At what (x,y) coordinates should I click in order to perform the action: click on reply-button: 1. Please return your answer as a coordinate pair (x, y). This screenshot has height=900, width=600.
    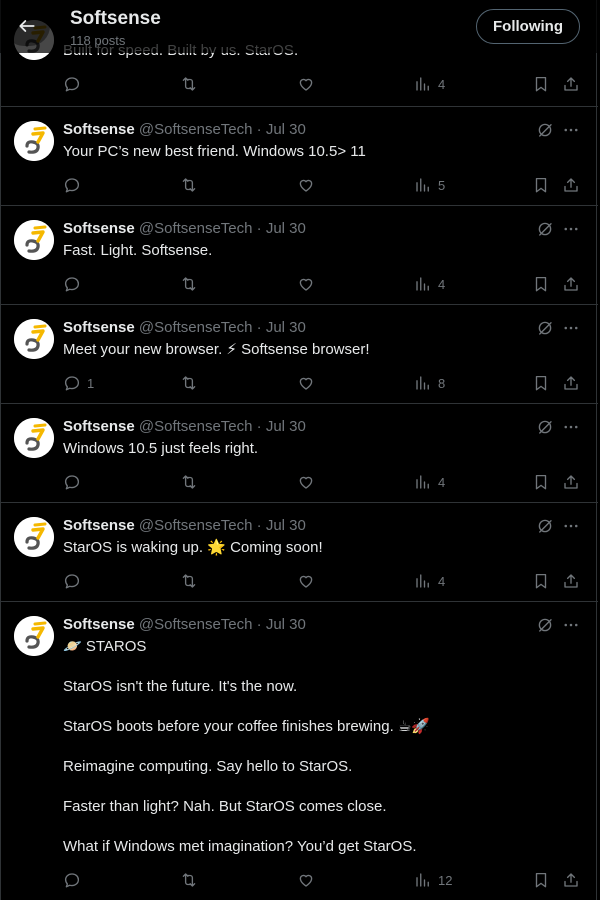
    Looking at the image, I should click on (78, 383).